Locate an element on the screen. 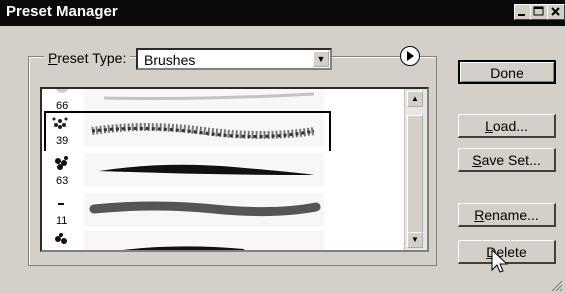 The image size is (565, 294). preset-type-label-text: reset Type: is located at coordinates (92, 58).